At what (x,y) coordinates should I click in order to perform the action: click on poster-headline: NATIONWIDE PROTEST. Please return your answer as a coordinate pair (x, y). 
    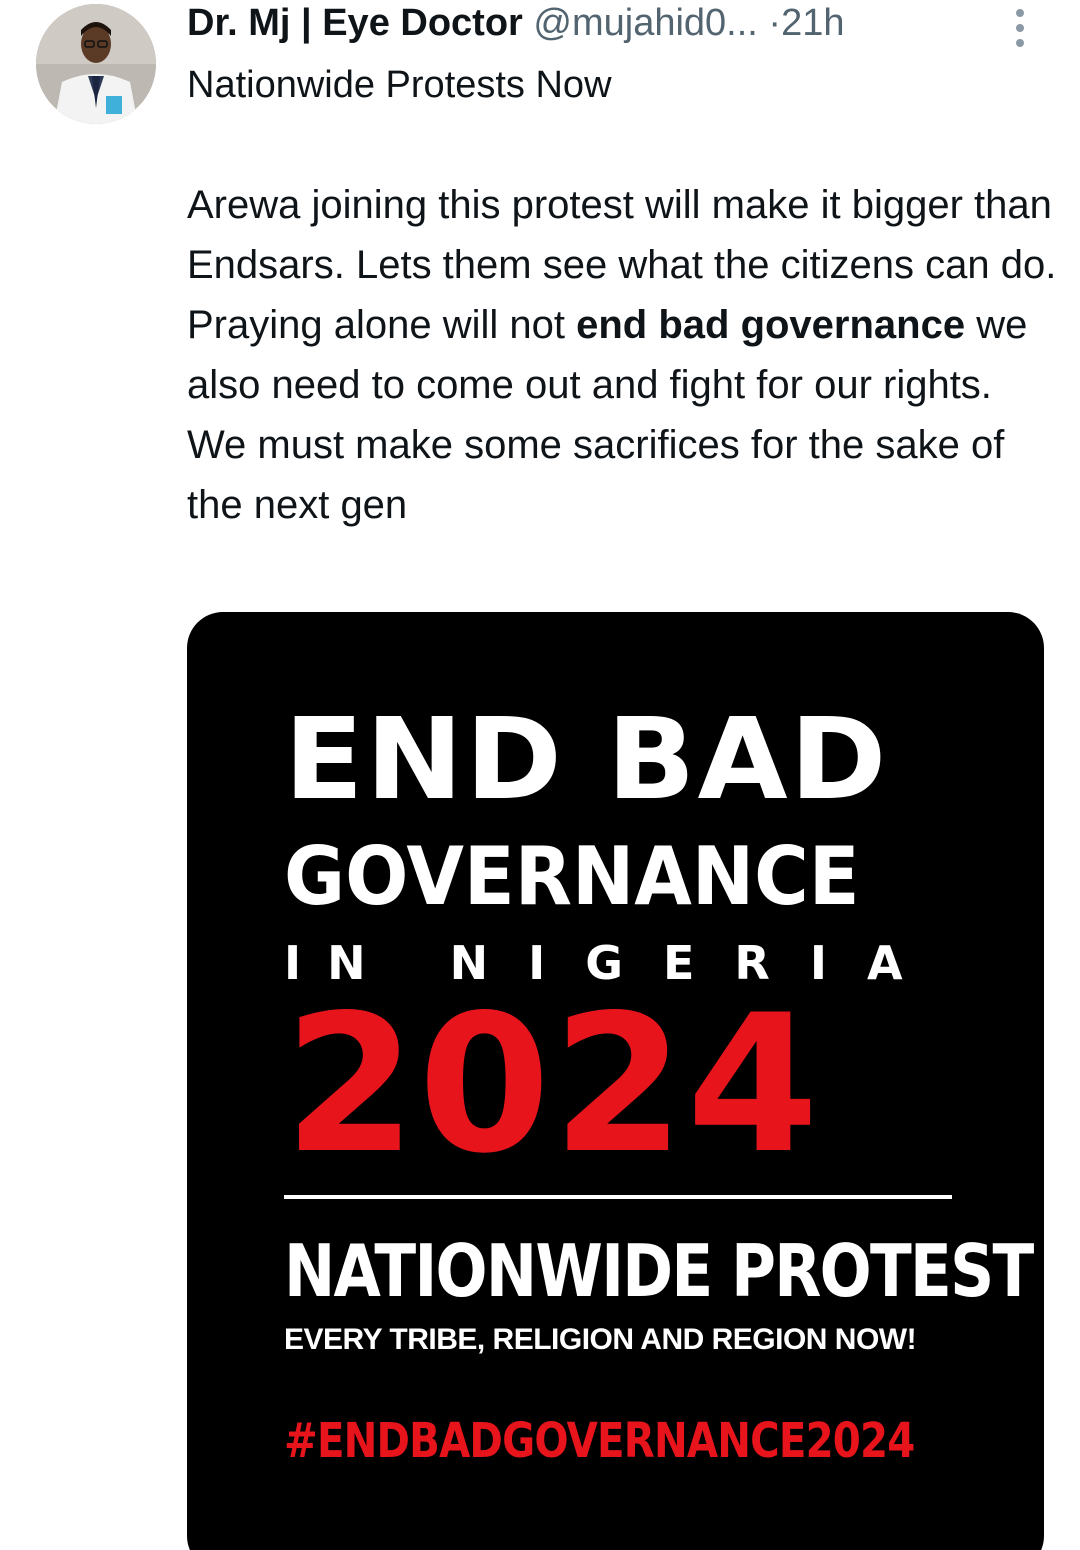
    Looking at the image, I should click on (659, 1271).